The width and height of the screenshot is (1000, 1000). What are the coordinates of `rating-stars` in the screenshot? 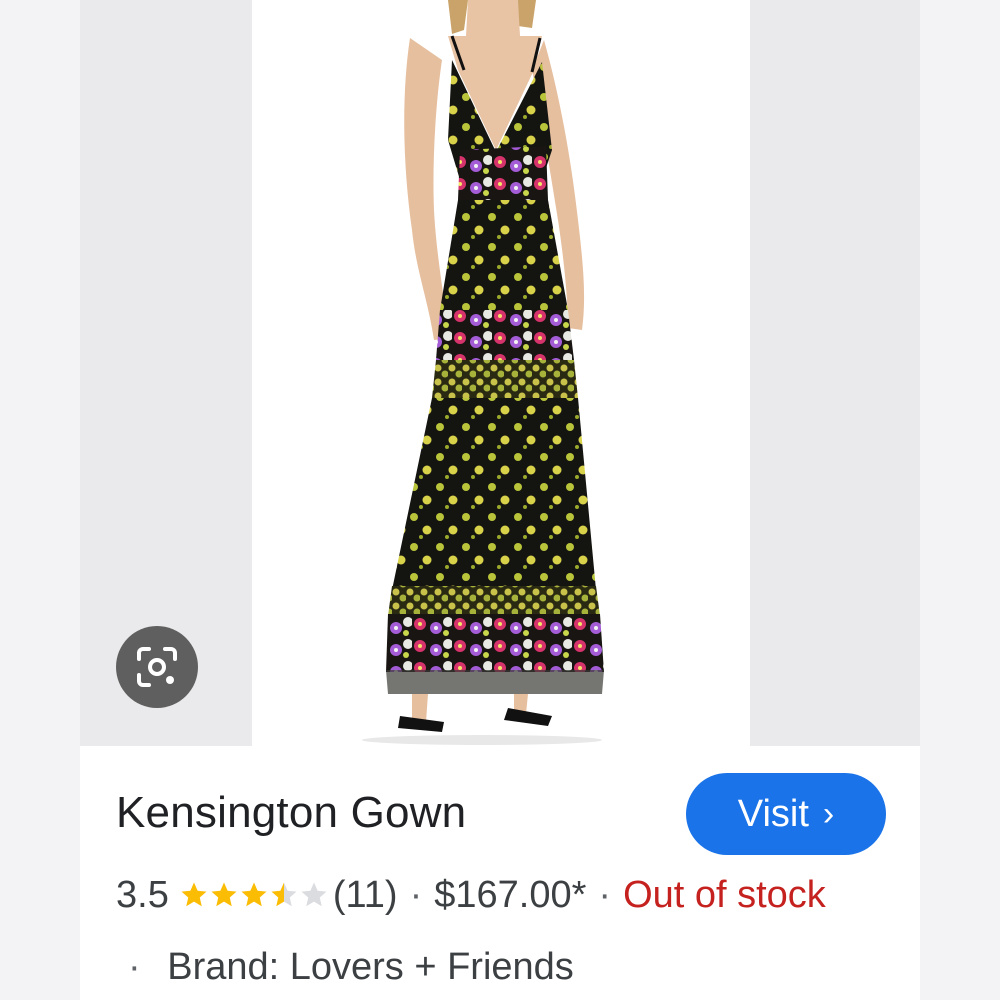 It's located at (254, 895).